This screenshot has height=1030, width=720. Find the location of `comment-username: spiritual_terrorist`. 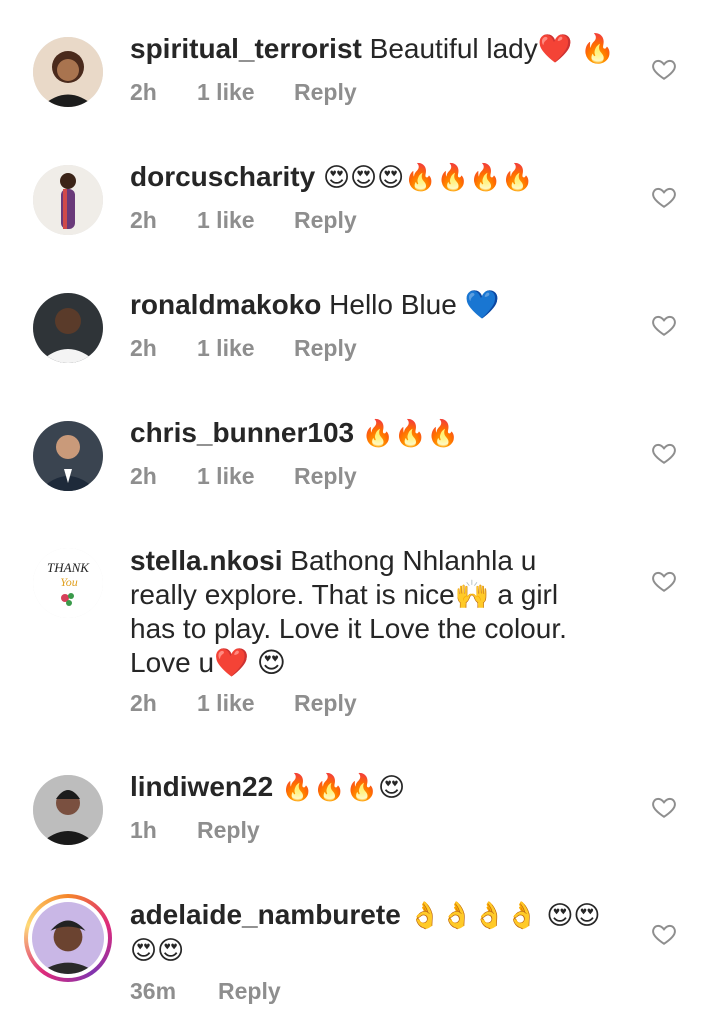

comment-username: spiritual_terrorist is located at coordinates (246, 48).